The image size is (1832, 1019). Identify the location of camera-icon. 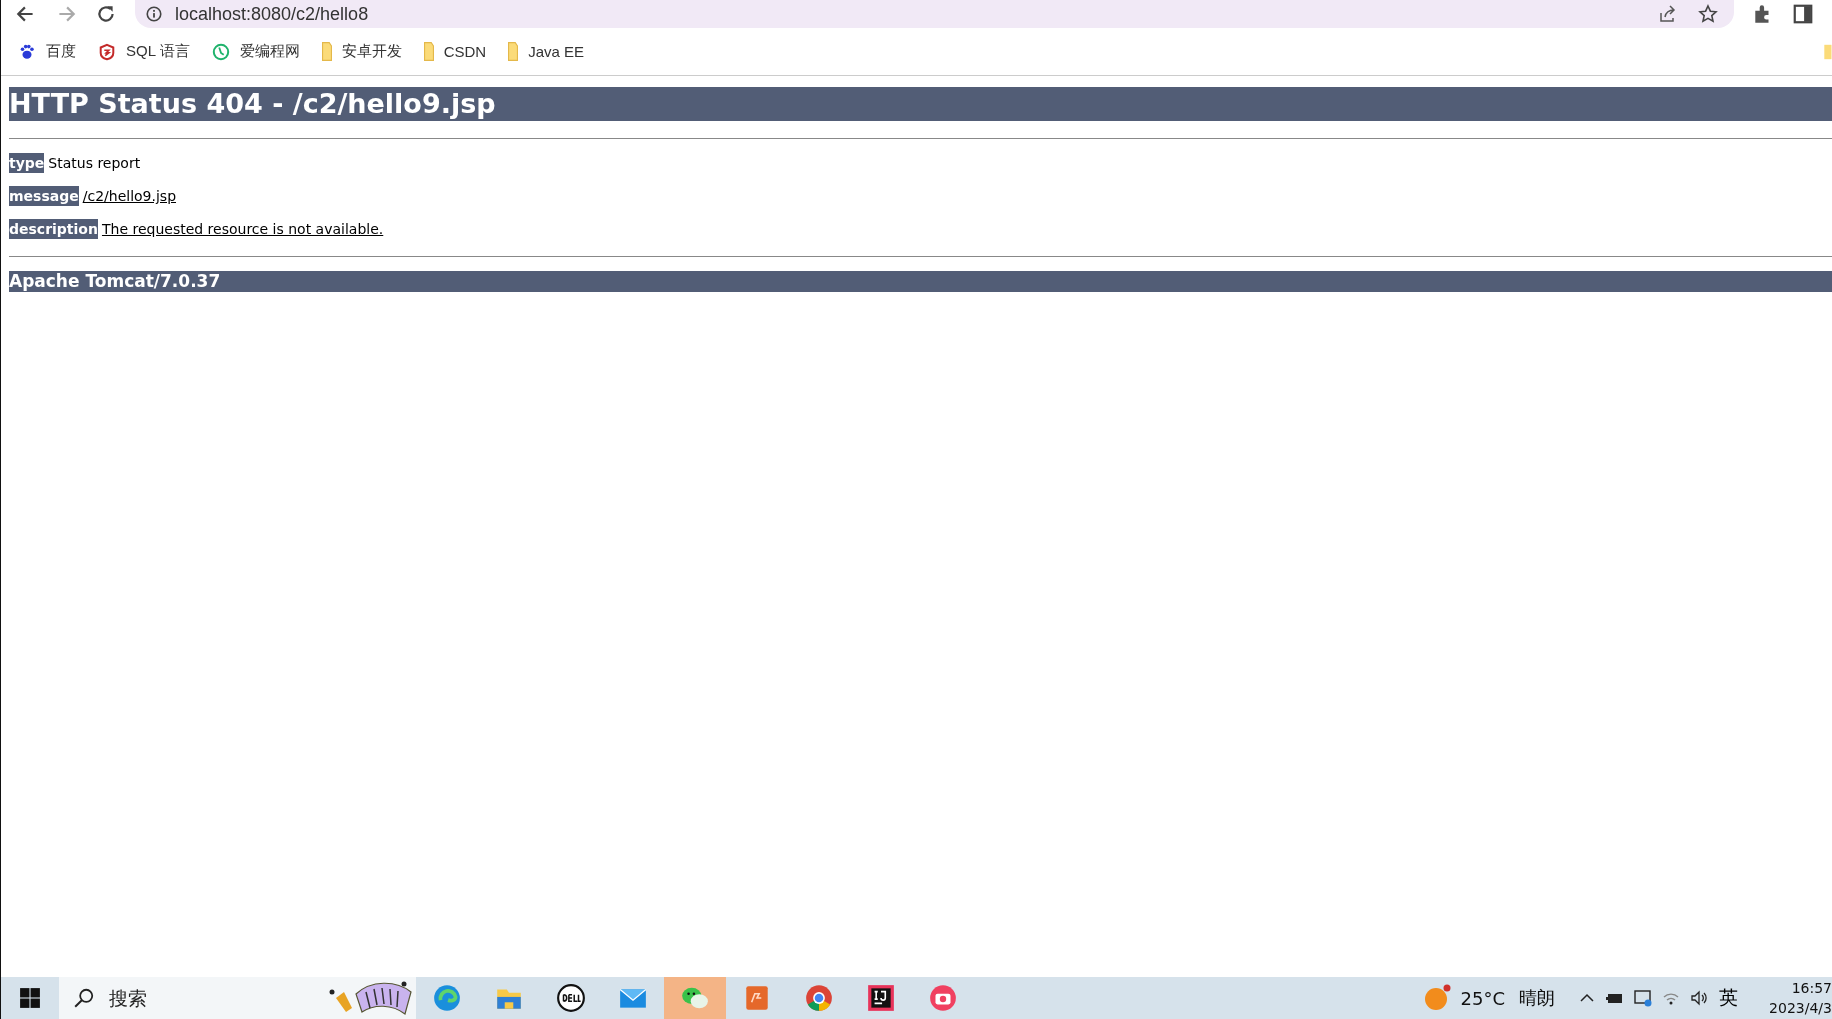
(943, 998).